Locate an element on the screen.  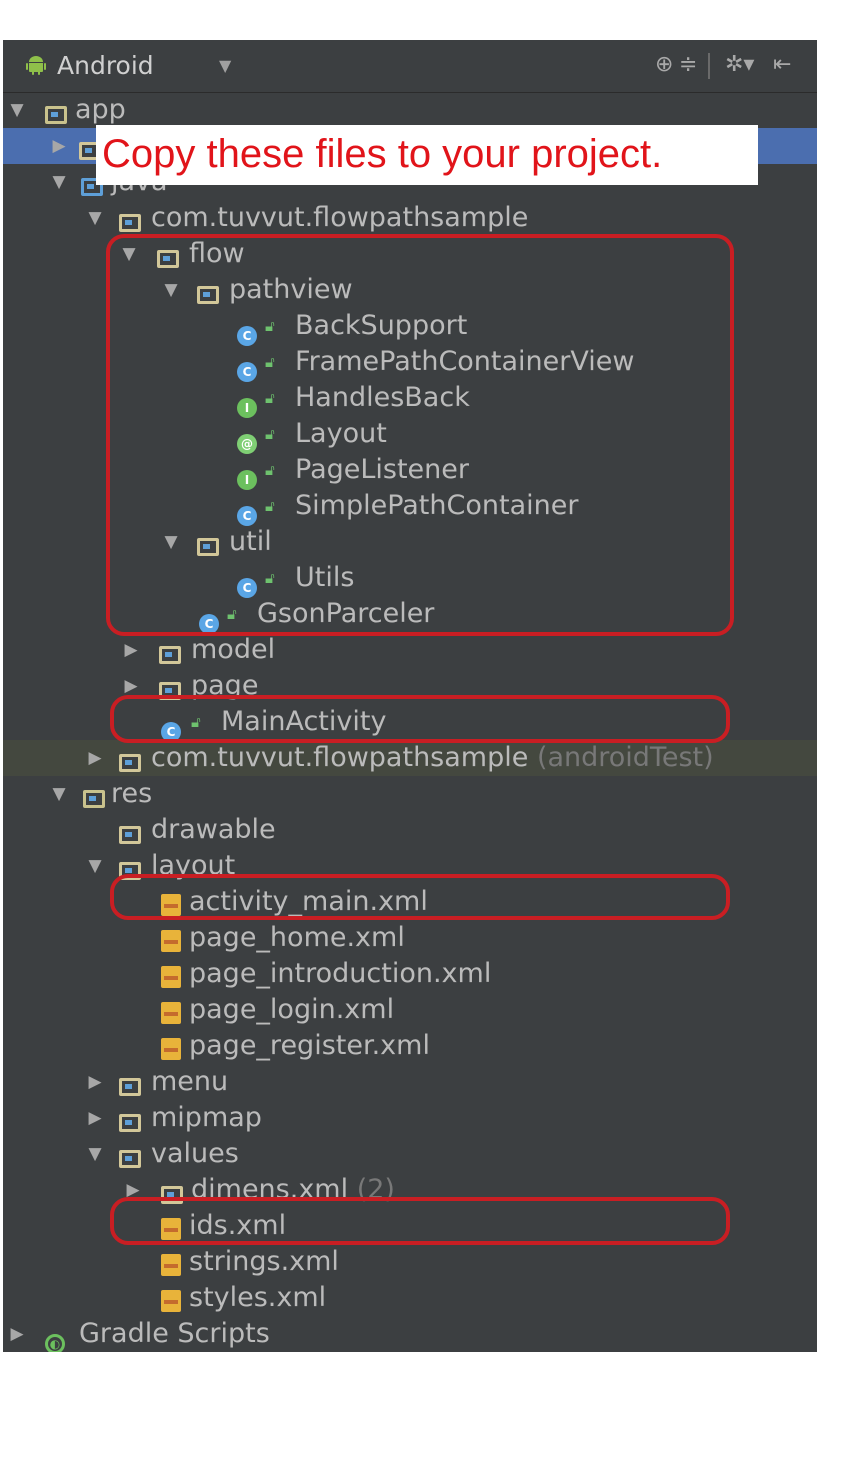
tree-label: res is located at coordinates (132, 793).